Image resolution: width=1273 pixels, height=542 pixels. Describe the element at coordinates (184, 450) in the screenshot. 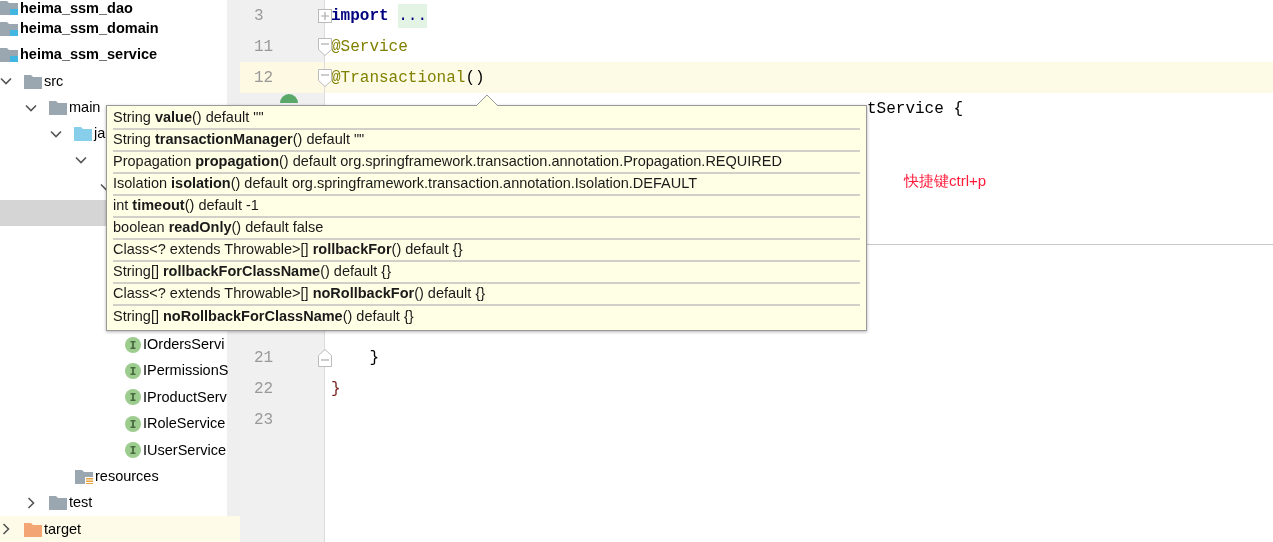

I see `tree-item-label: IUserService` at that location.